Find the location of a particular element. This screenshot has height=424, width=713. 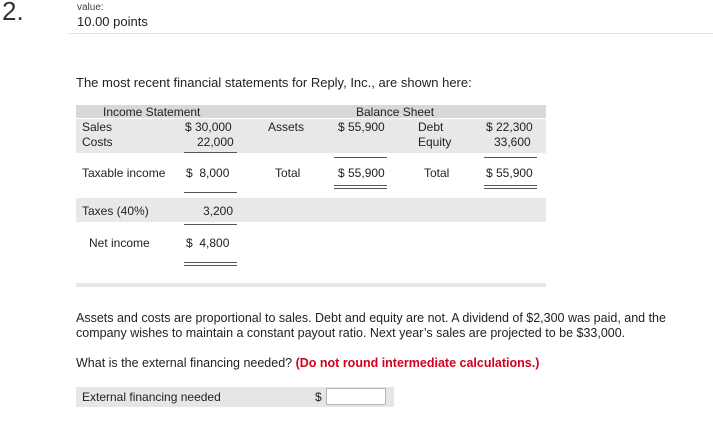

currency-symbol: $ is located at coordinates (318, 397).